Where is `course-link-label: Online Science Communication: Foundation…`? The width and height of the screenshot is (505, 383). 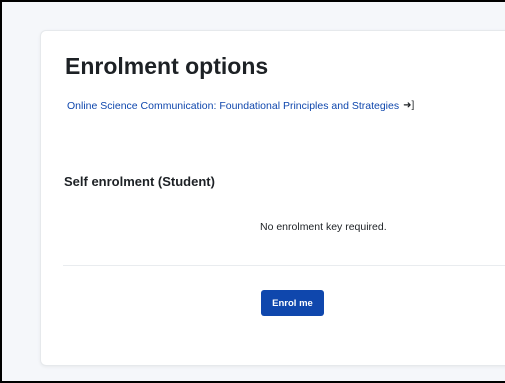 course-link-label: Online Science Communication: Foundation… is located at coordinates (233, 106).